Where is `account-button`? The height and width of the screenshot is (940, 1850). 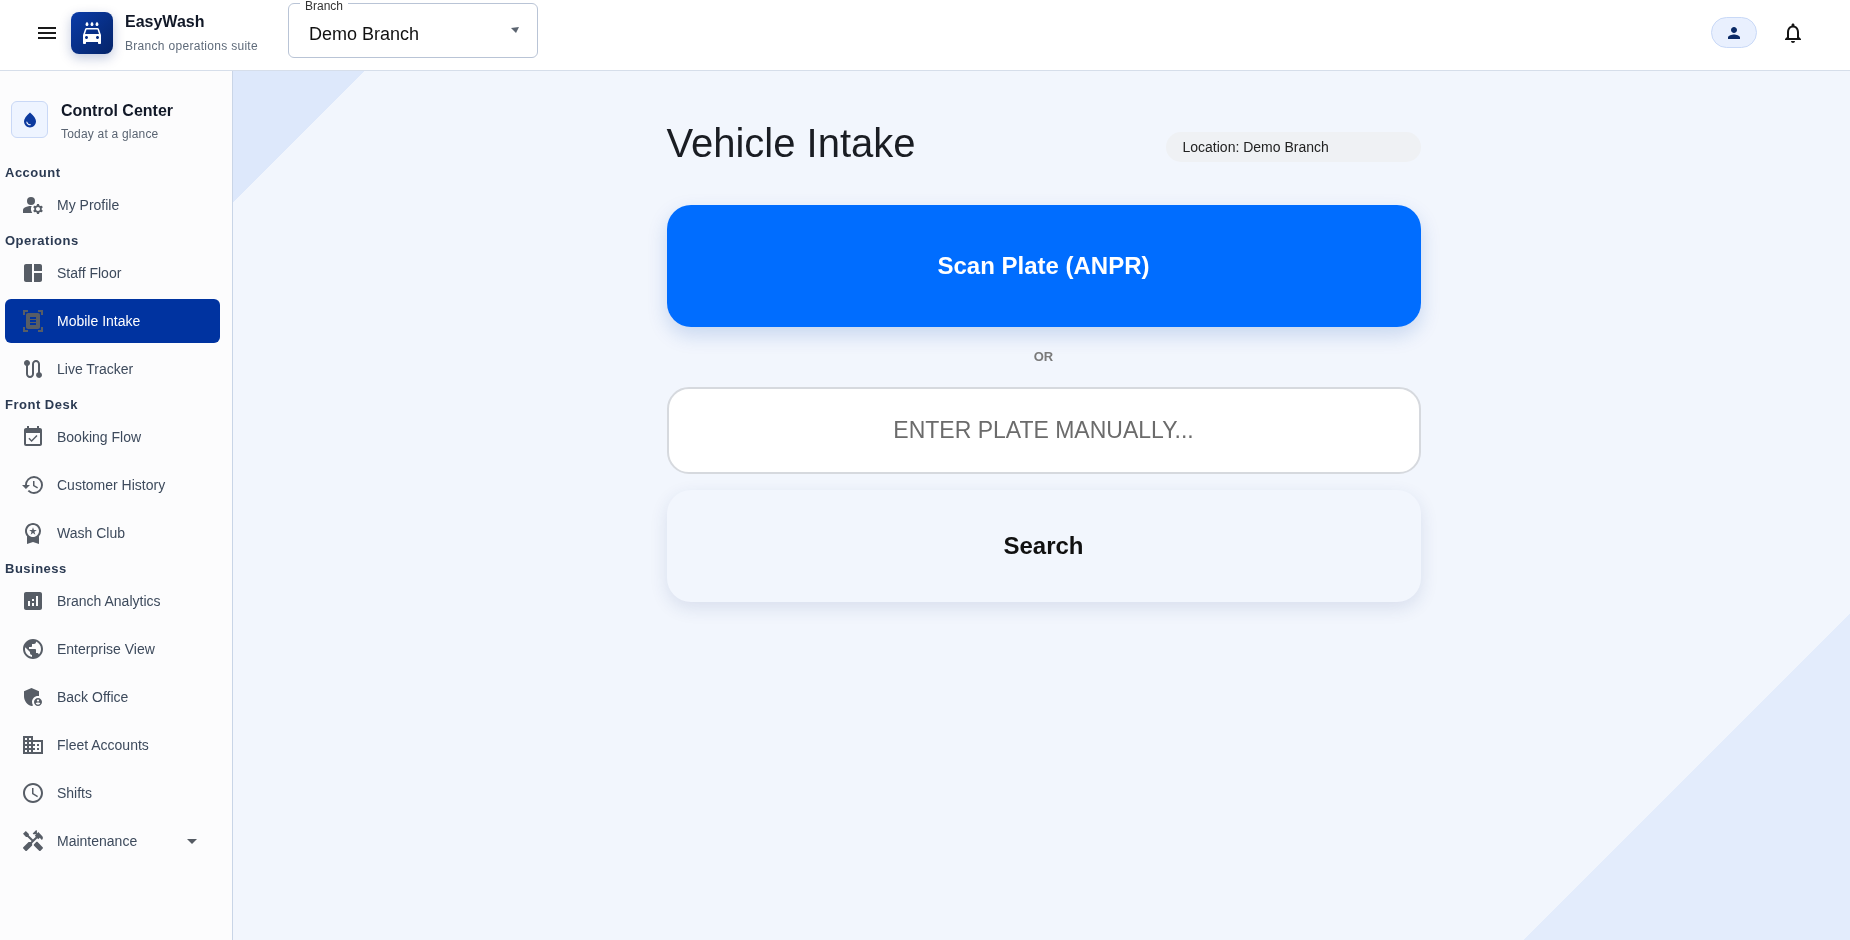 account-button is located at coordinates (1734, 32).